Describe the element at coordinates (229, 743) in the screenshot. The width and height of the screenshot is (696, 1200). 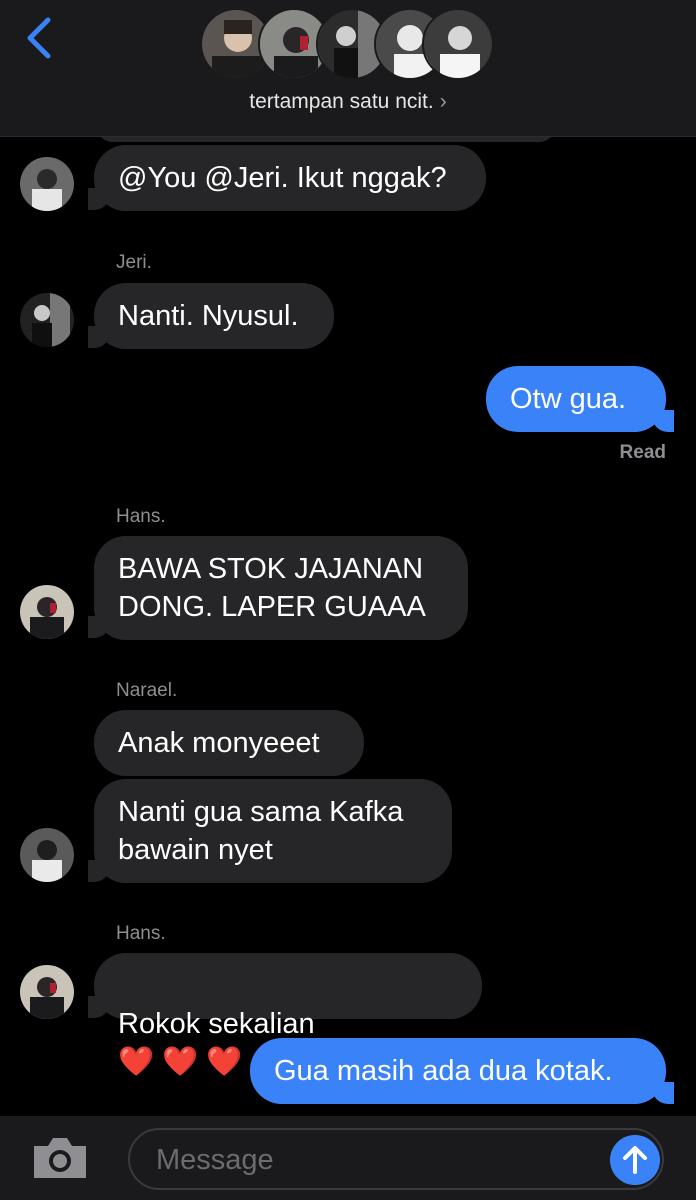
I see `message-bubble-incoming: Anak monyeeet` at that location.